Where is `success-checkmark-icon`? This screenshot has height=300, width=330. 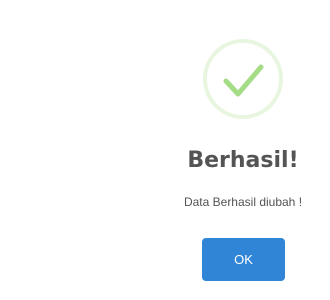 success-checkmark-icon is located at coordinates (243, 79).